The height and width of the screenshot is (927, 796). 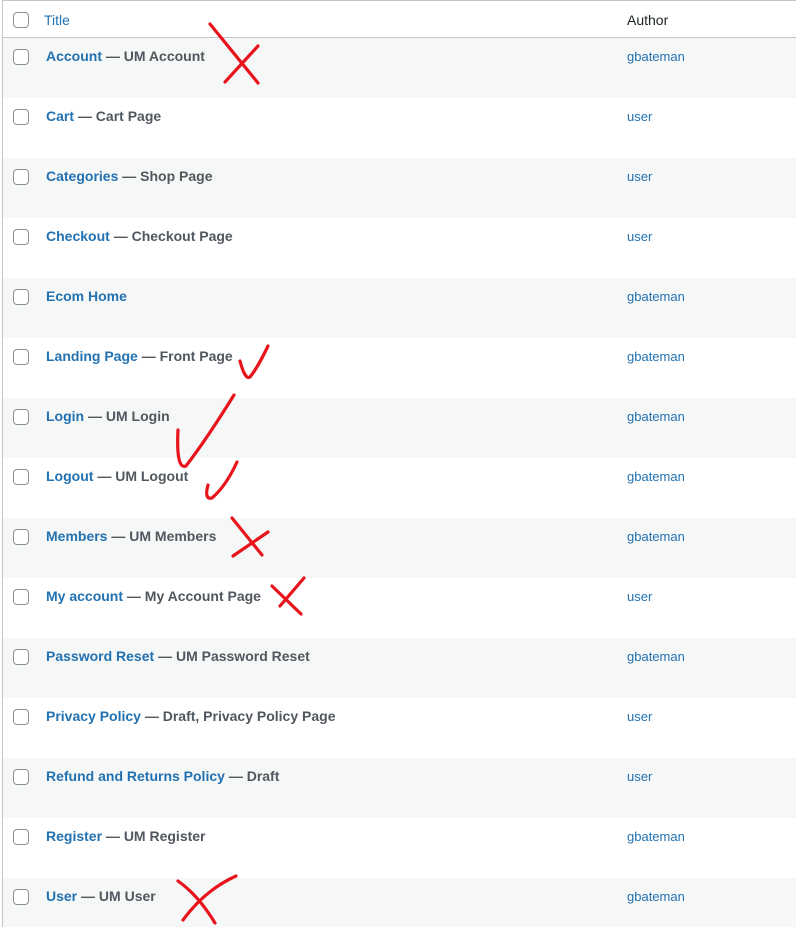 I want to click on table-header: Title Author, so click(x=399, y=19).